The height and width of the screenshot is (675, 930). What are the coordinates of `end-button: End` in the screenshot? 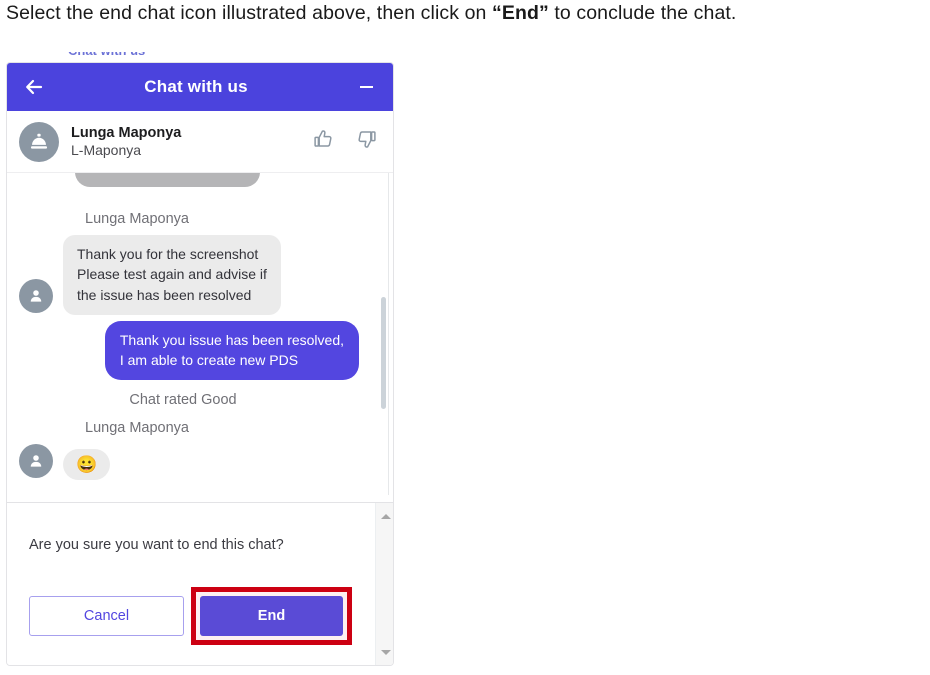 It's located at (271, 616).